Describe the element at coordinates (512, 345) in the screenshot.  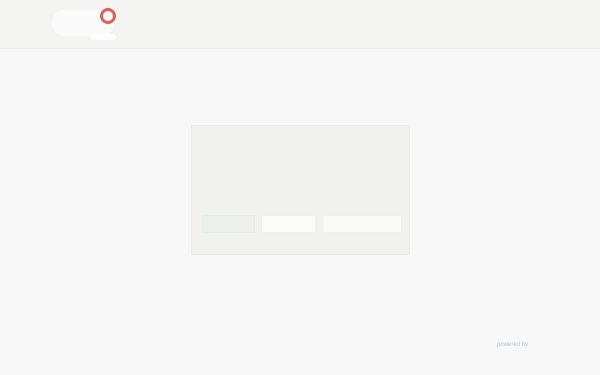
I see `powered-by-link: powered by` at that location.